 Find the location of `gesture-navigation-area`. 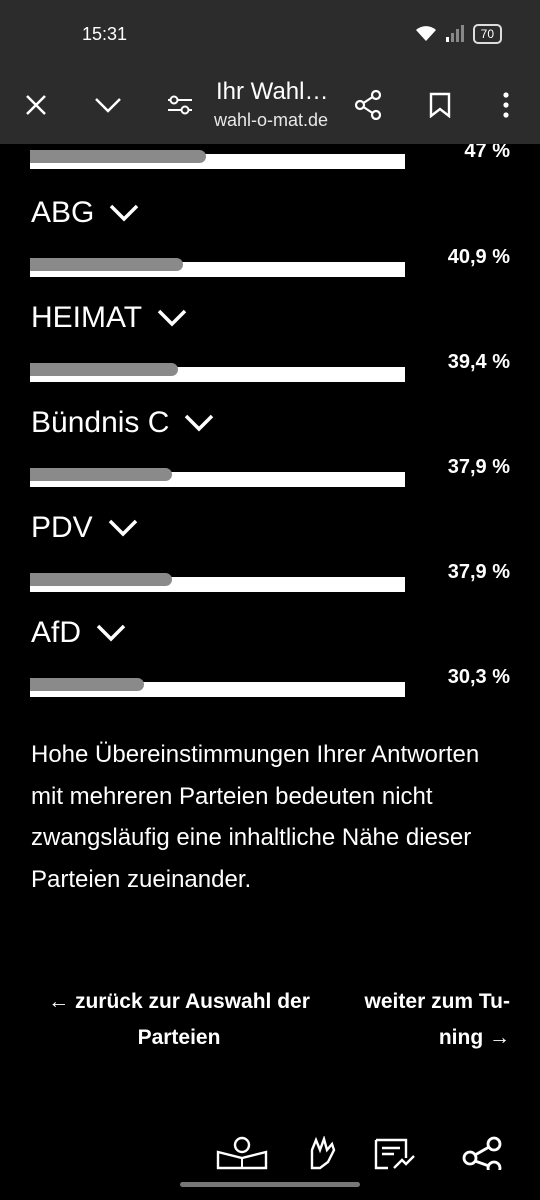

gesture-navigation-area is located at coordinates (270, 1185).